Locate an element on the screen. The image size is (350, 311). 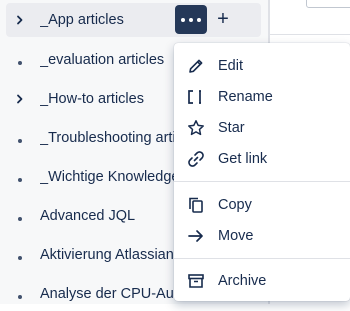
menu-item-rename: Rename is located at coordinates (262, 96).